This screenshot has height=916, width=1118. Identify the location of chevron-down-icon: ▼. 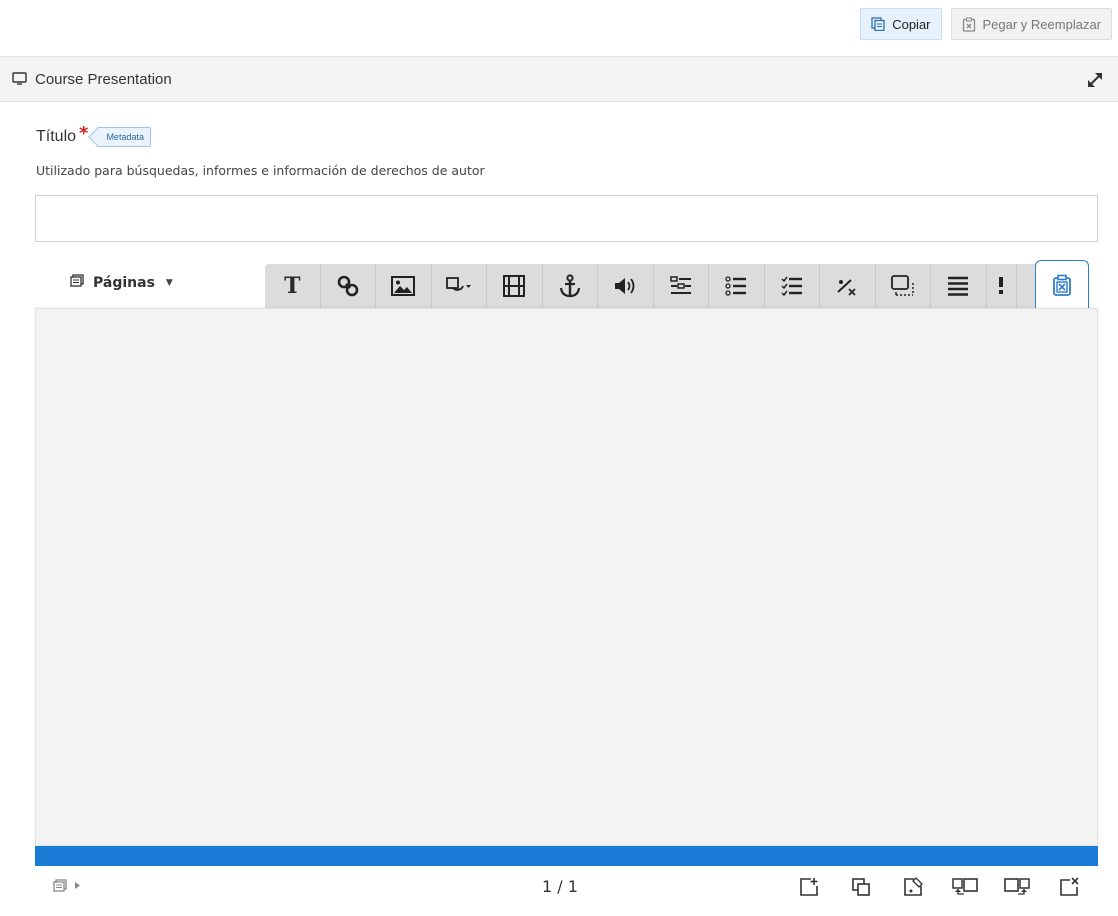
(169, 282).